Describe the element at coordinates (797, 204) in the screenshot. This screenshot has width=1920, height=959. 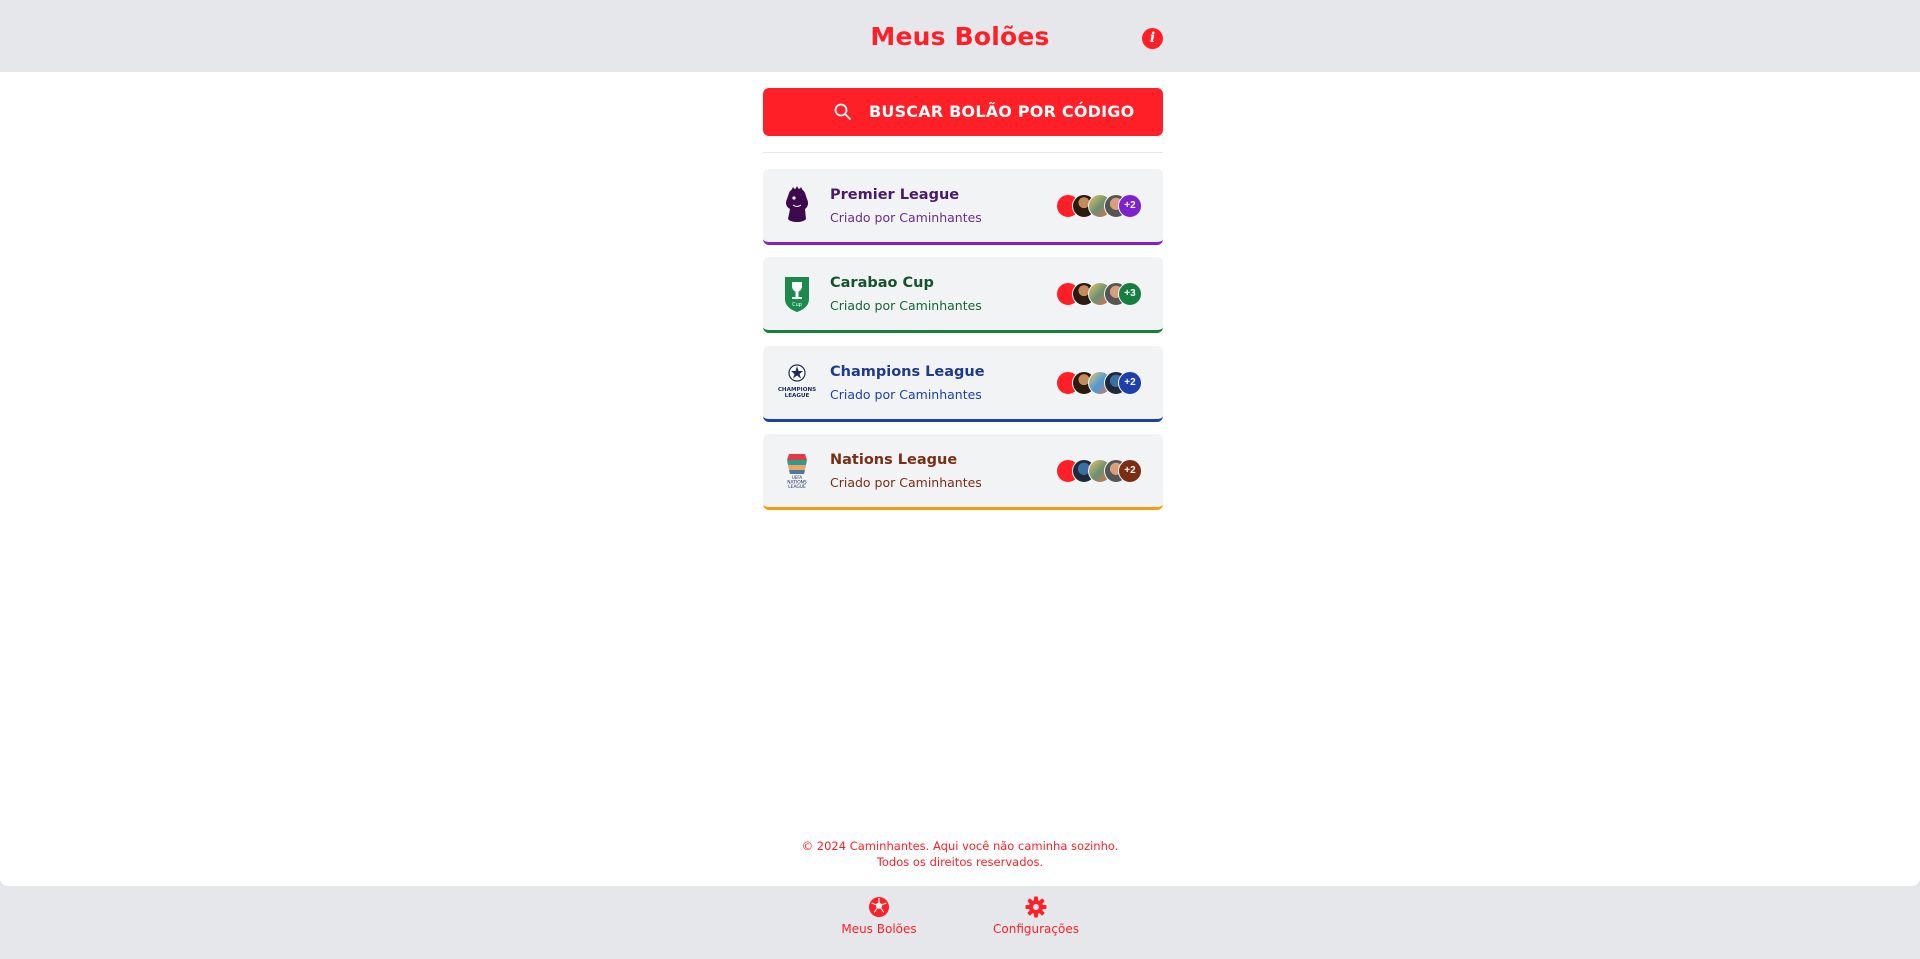
I see `premier-league-logo` at that location.